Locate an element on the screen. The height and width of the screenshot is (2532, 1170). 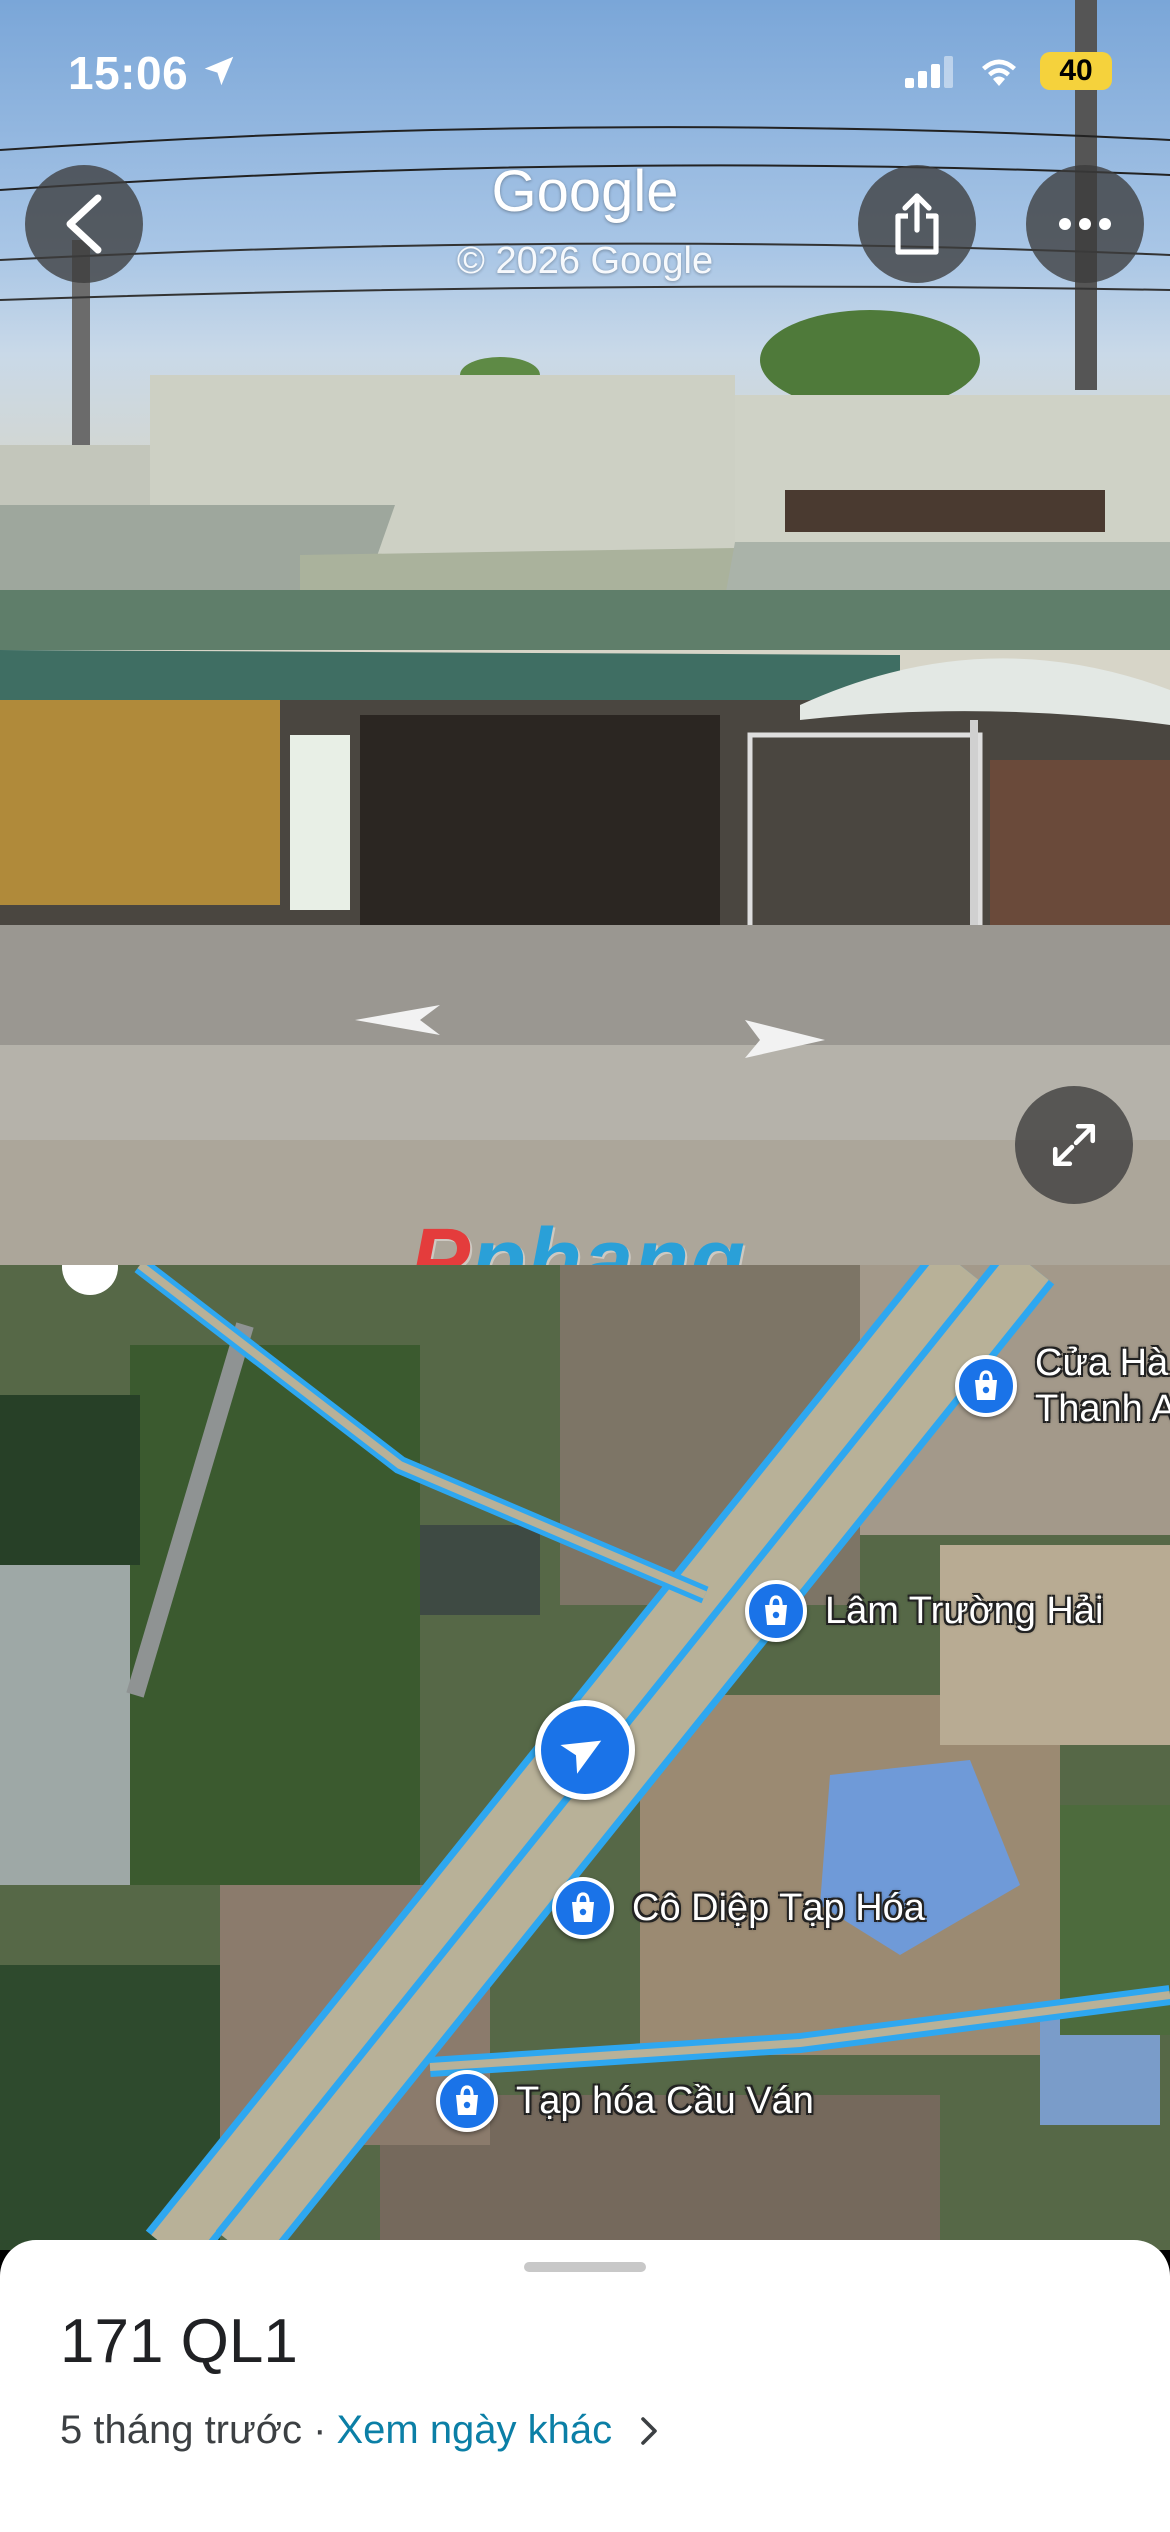
brand-title: Google is located at coordinates (585, 191).